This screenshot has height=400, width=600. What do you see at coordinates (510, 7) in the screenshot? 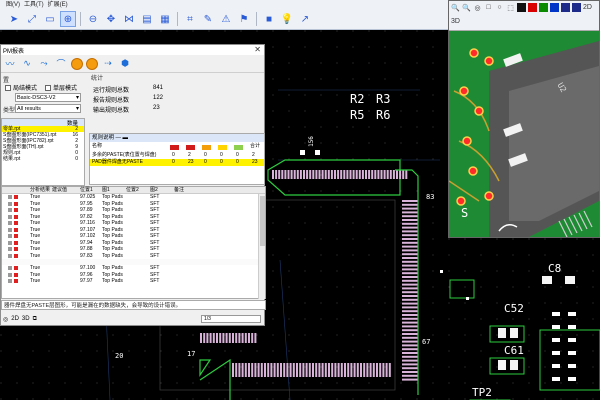
I see `view-tool-icon: ⬚` at bounding box center [510, 7].